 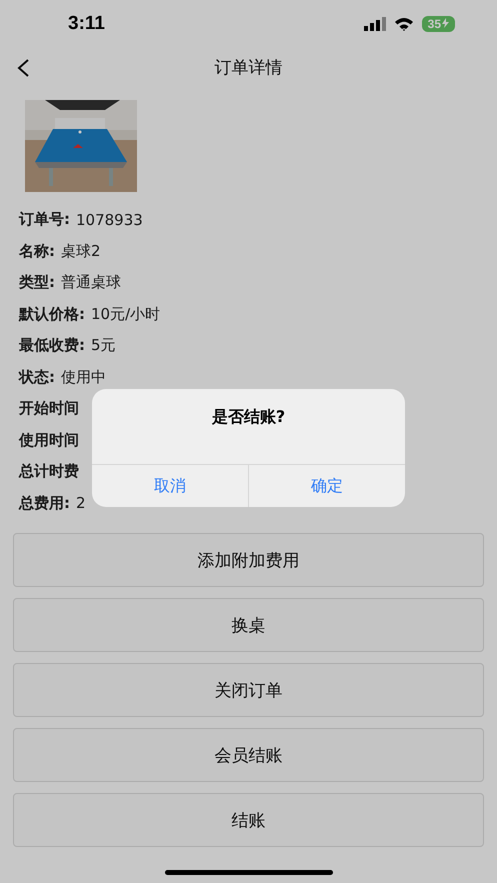 I want to click on action-button: 会员结账, so click(x=248, y=755).